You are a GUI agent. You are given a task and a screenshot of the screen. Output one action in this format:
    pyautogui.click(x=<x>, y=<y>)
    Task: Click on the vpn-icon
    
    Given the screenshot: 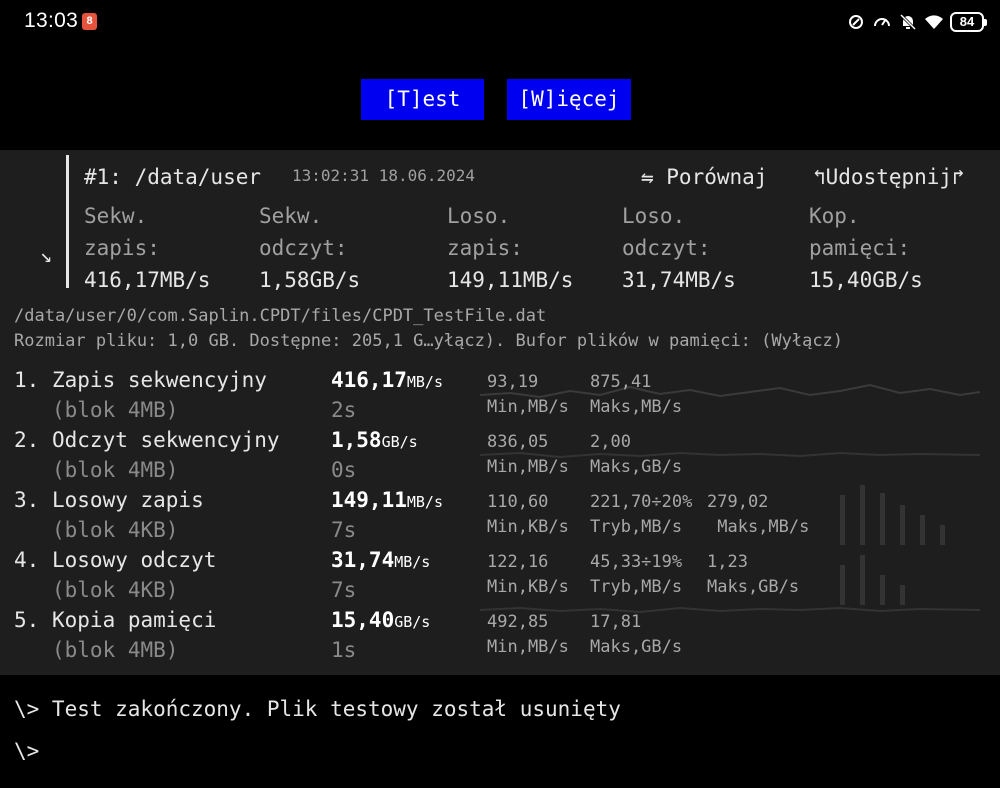 What is the action you would take?
    pyautogui.click(x=856, y=22)
    